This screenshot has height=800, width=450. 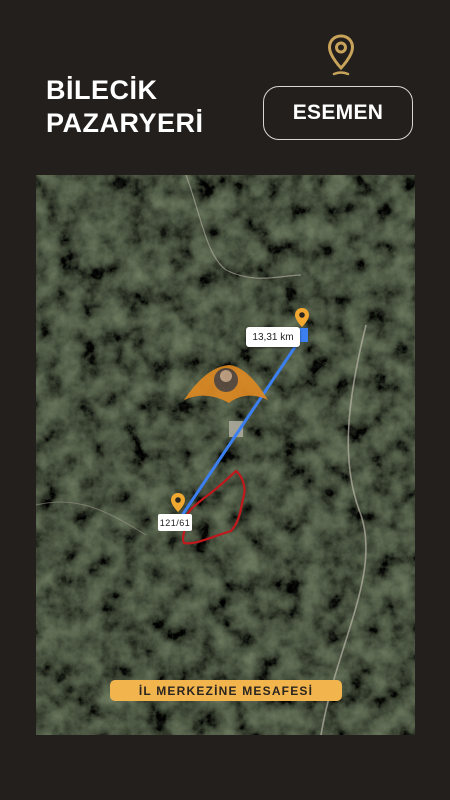 What do you see at coordinates (273, 337) in the screenshot?
I see `distance-label: 13,31 km` at bounding box center [273, 337].